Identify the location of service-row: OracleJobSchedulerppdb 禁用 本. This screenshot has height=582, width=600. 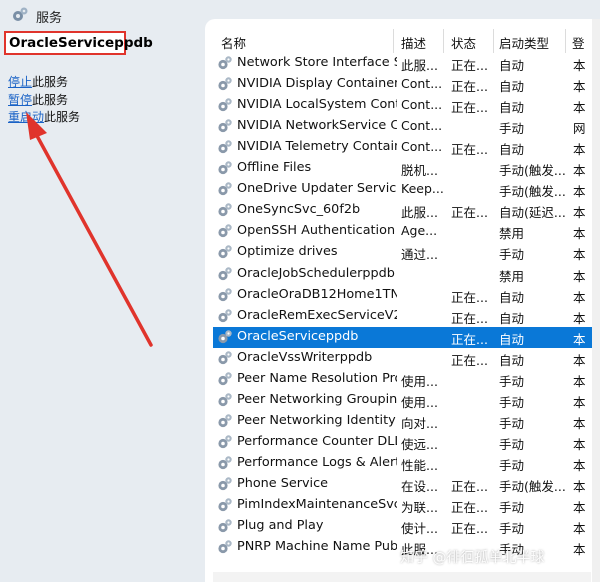
(403, 274).